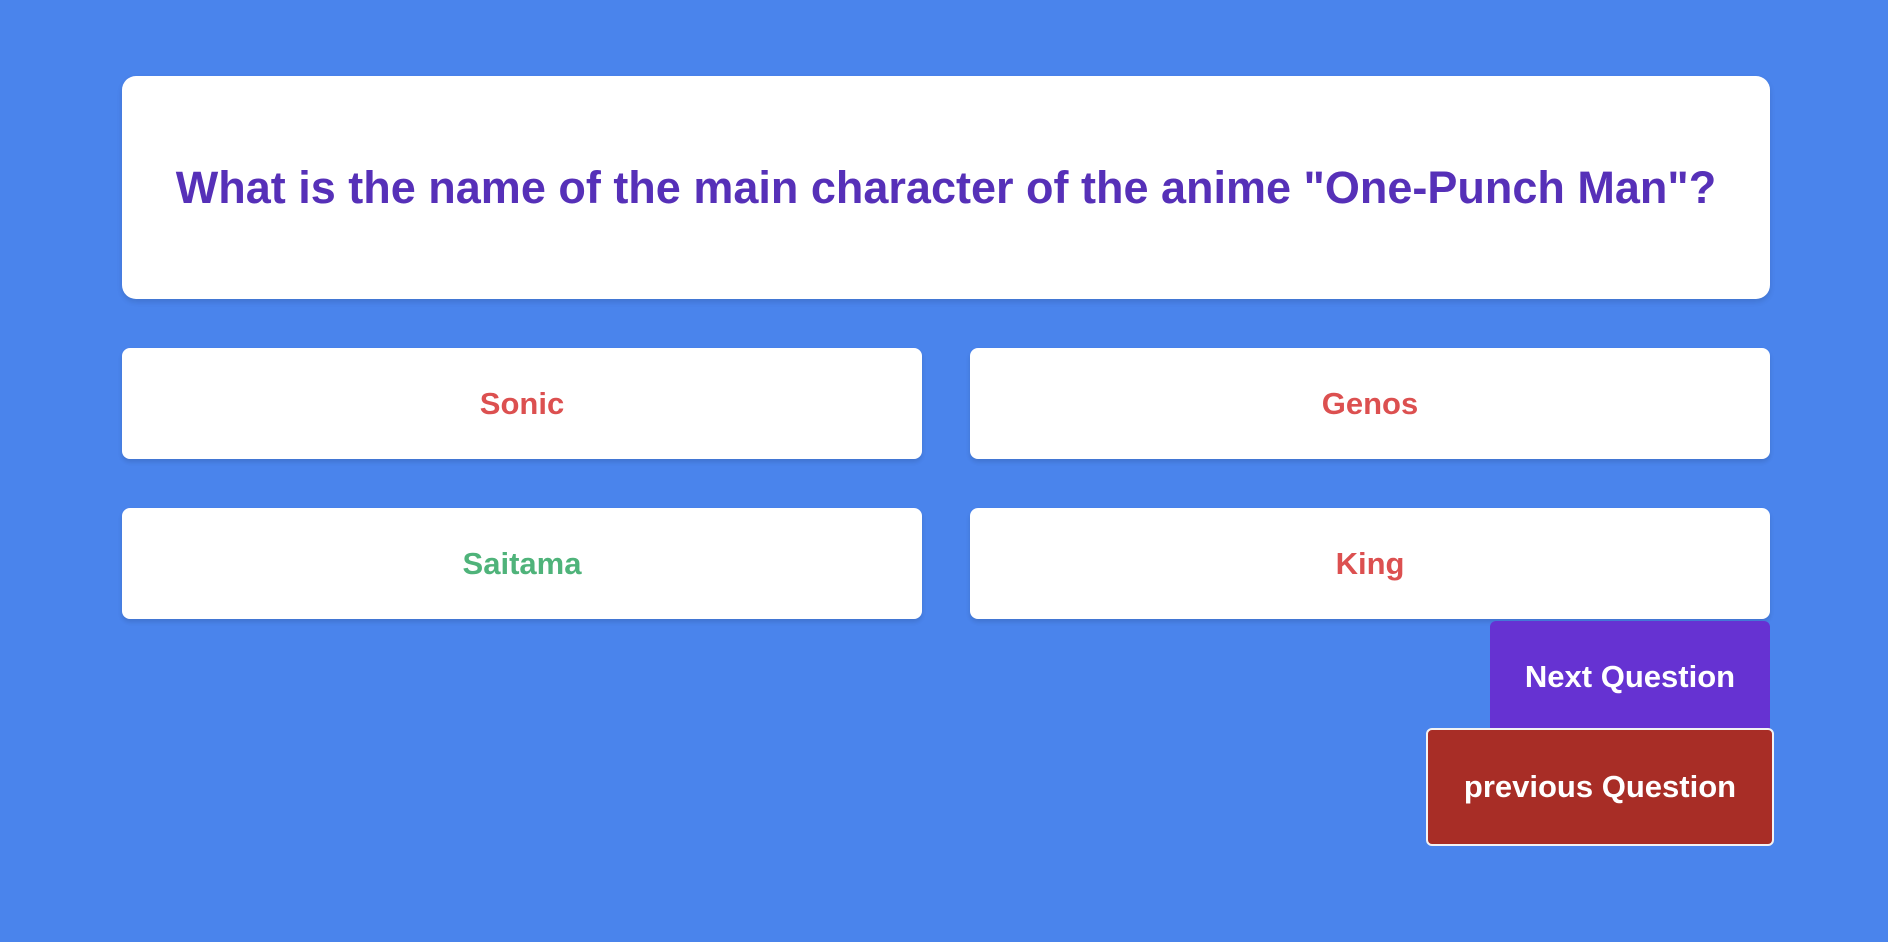 The width and height of the screenshot is (1888, 942). I want to click on answer-option-genos: Genos, so click(1370, 403).